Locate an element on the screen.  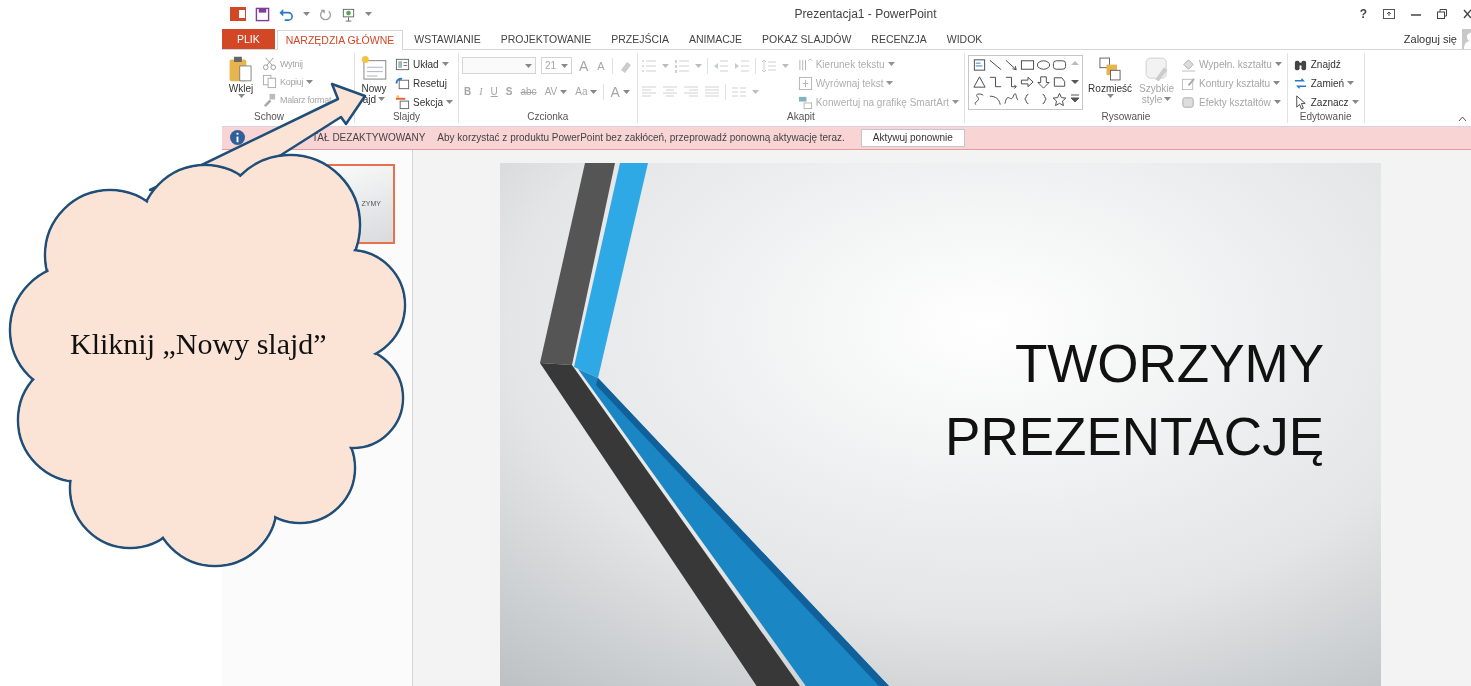
ribbon-tab: PRZEJŚCIA is located at coordinates (640, 38).